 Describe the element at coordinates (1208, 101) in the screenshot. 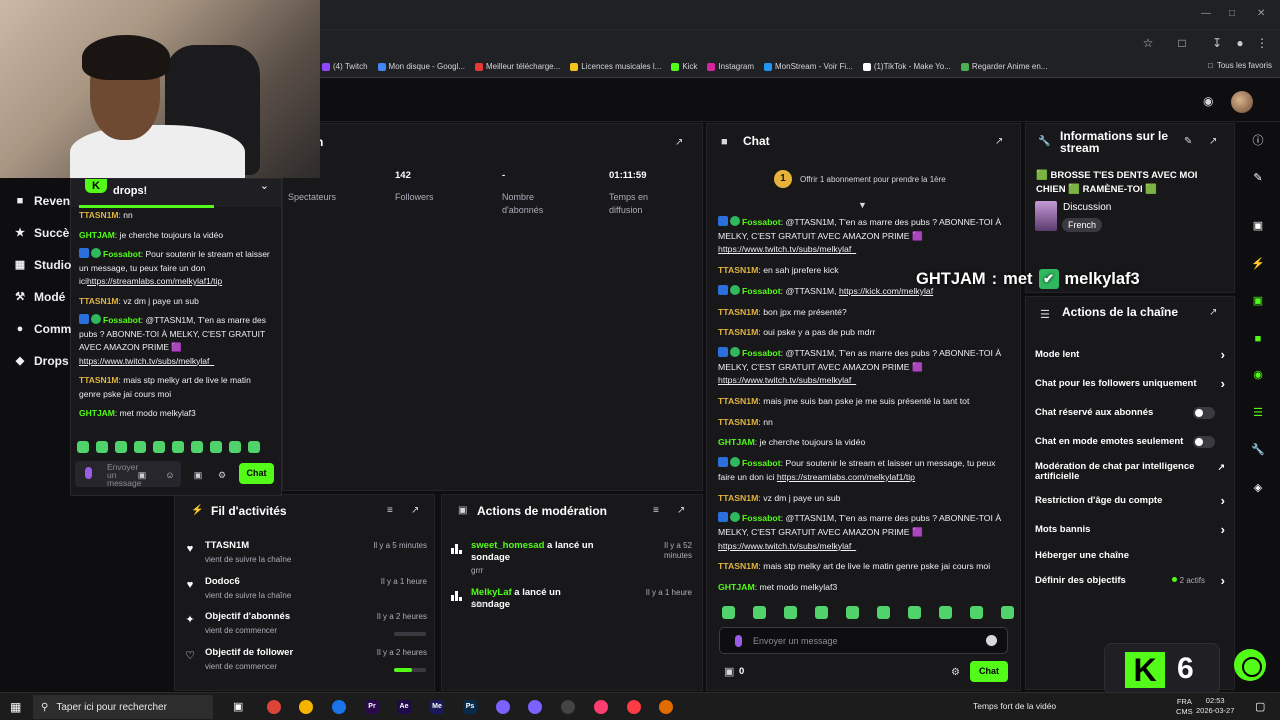

I see `notifications-icon: ◉` at that location.